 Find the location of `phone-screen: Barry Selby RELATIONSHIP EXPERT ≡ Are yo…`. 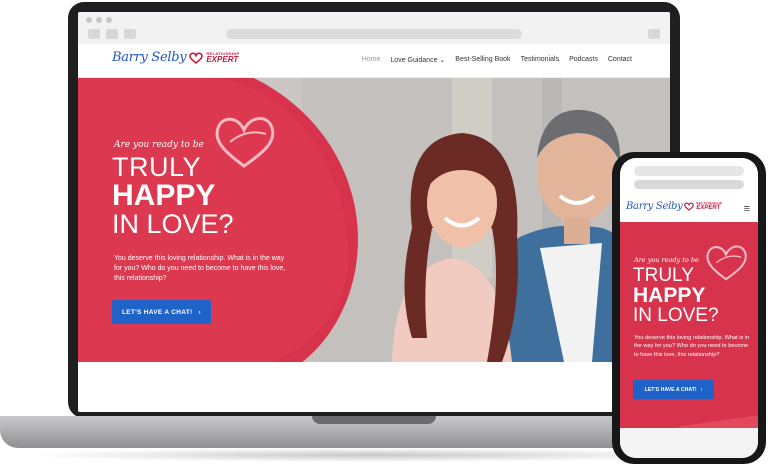

phone-screen: Barry Selby RELATIONSHIP EXPERT ≡ Are yo… is located at coordinates (689, 308).